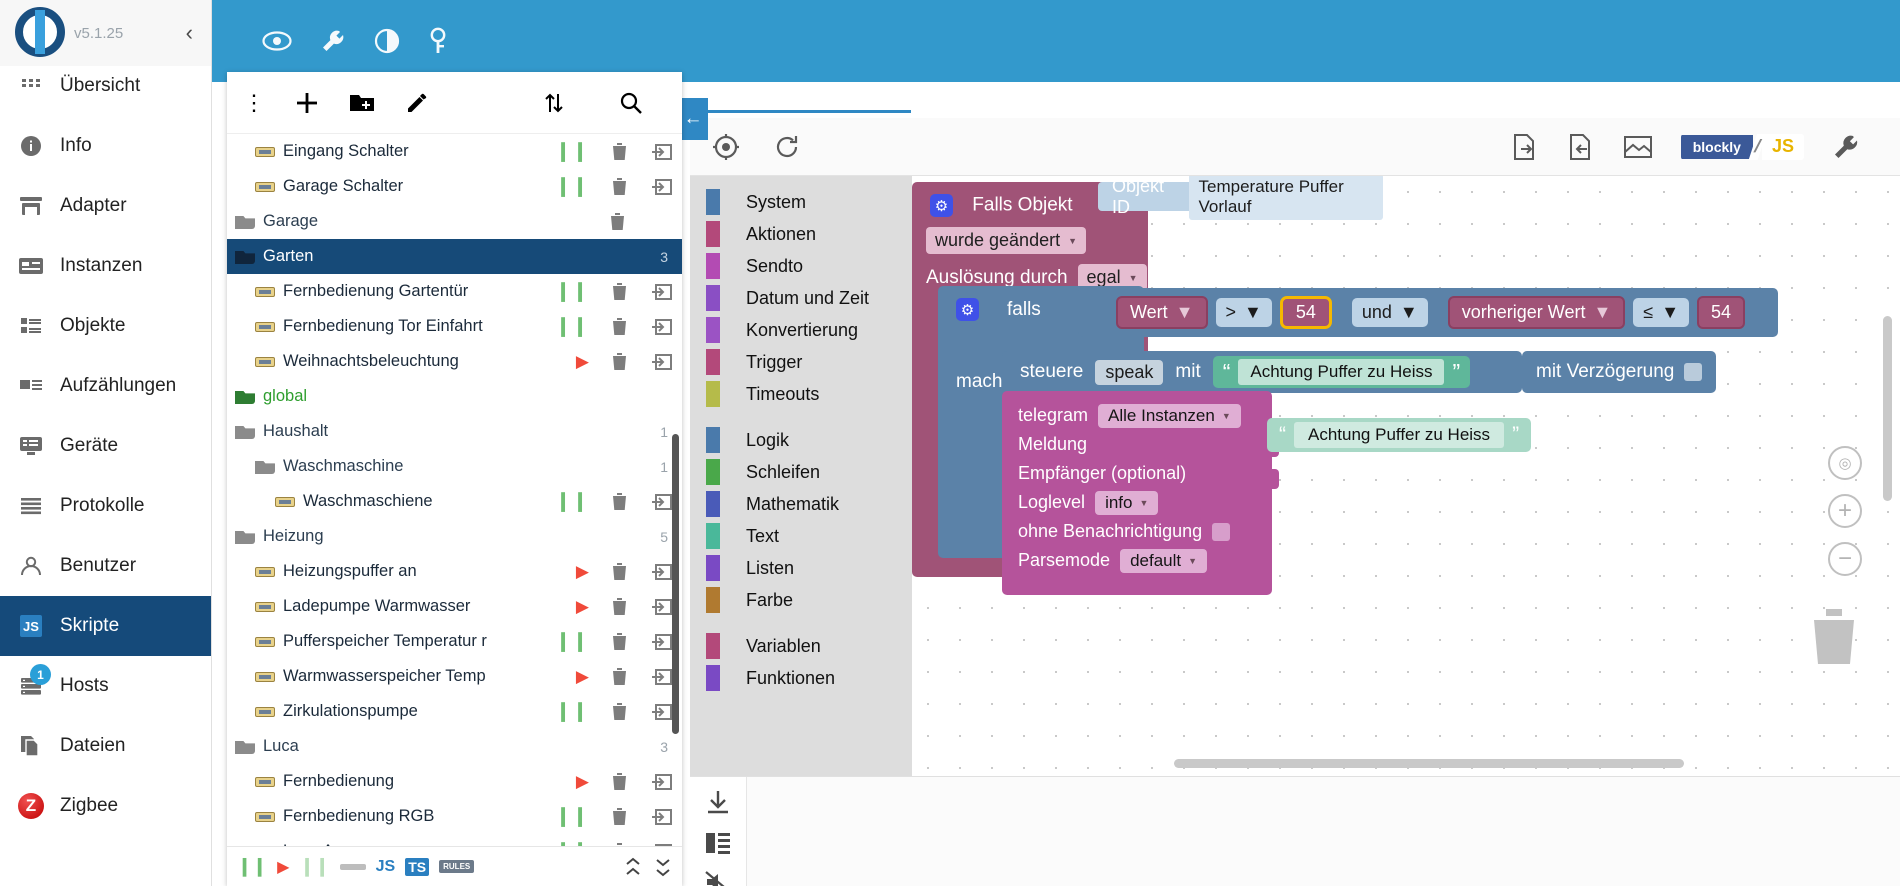 The width and height of the screenshot is (1900, 886). Describe the element at coordinates (554, 103) in the screenshot. I see `expand-collapse-icon` at that location.